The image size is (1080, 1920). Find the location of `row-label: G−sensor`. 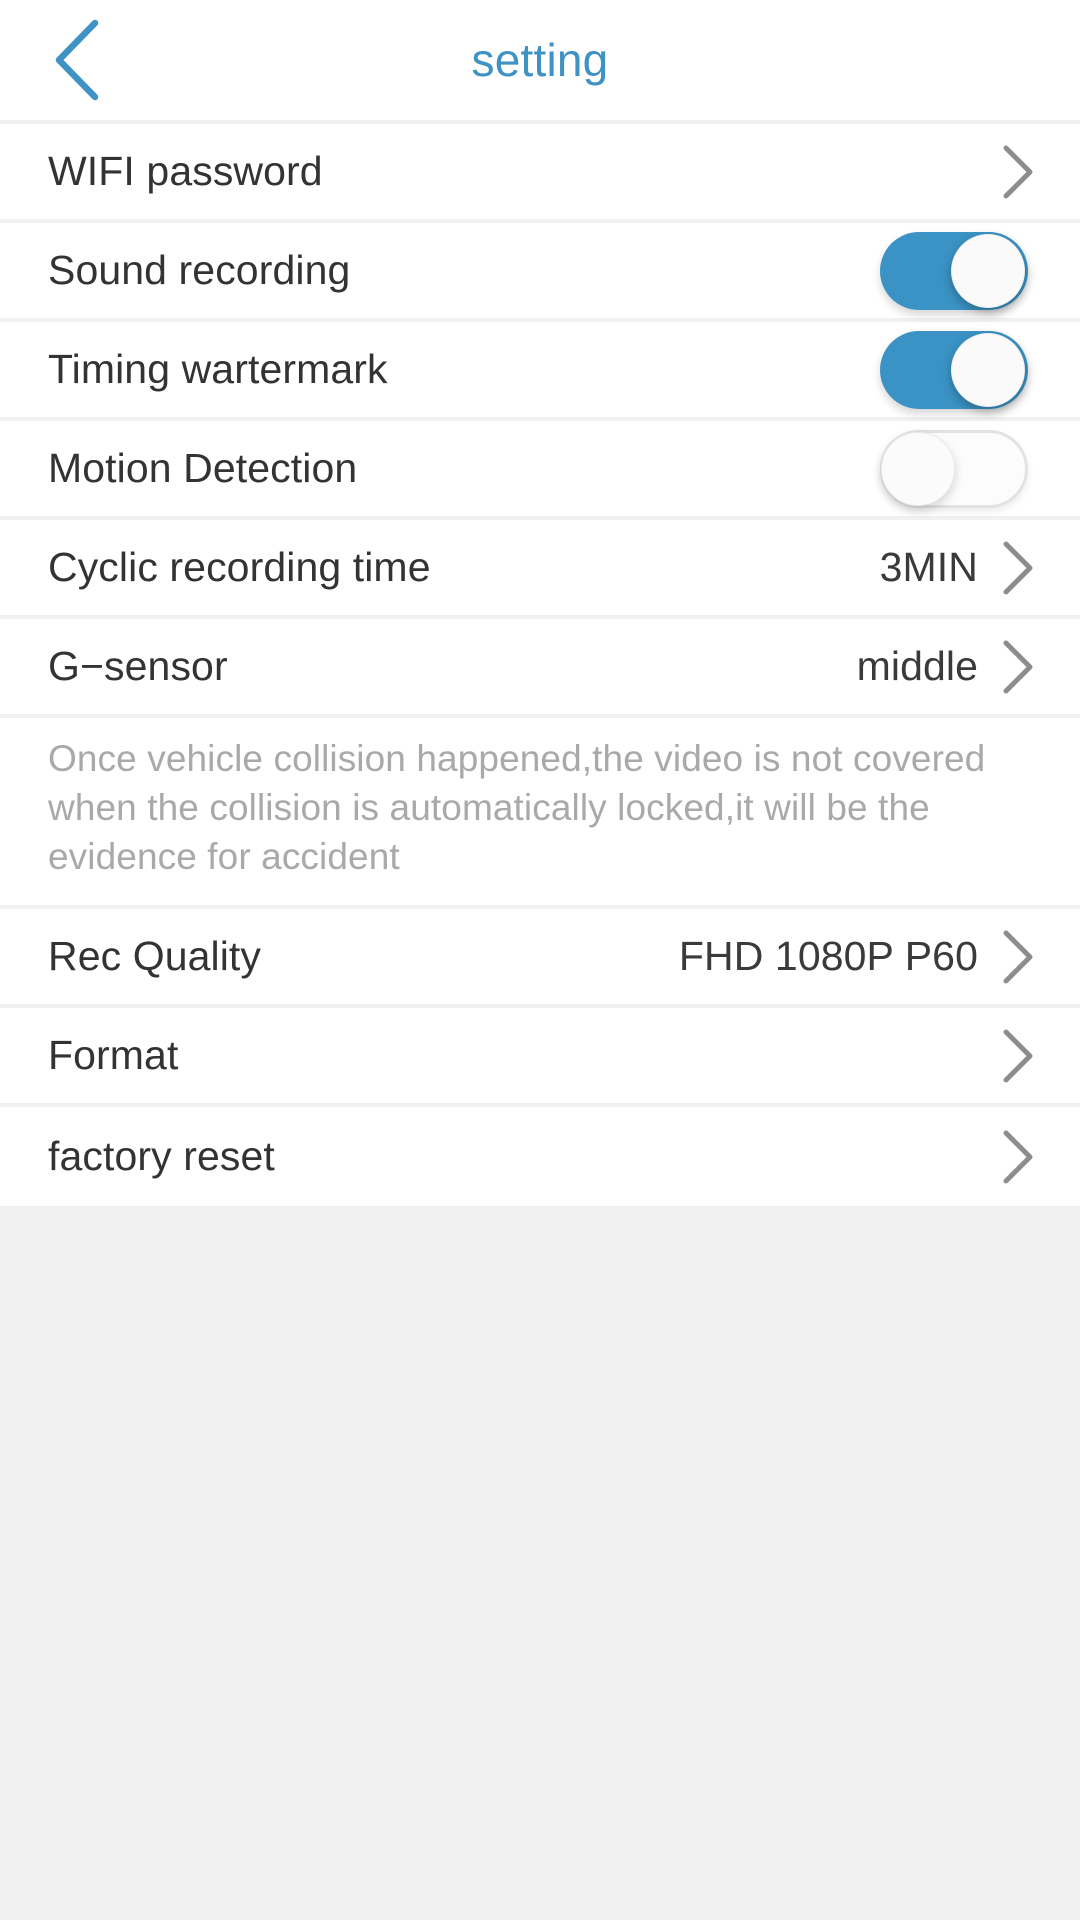

row-label: G−sensor is located at coordinates (138, 666).